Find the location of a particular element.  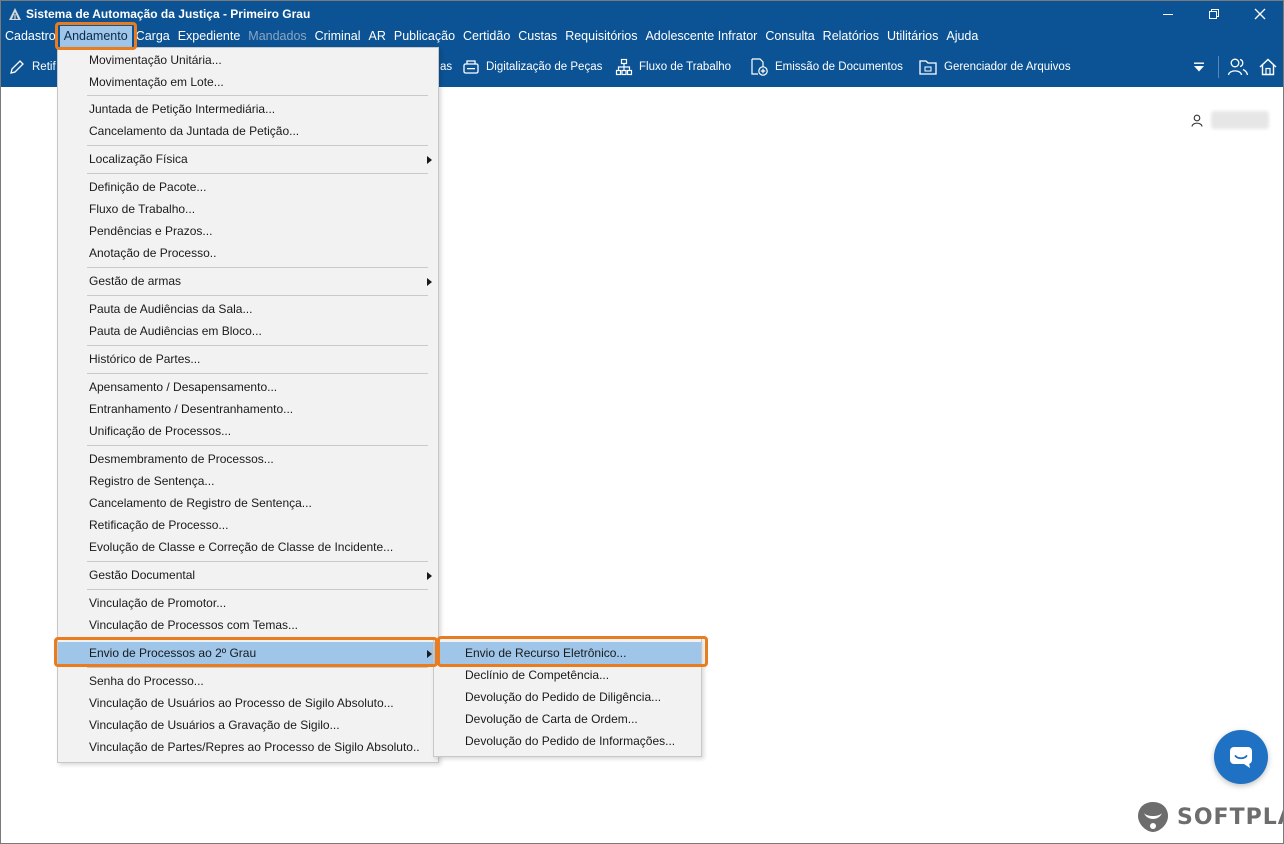

menu-option-envio-processos-2-grau: Envio de Processos ao 2º Grau is located at coordinates (248, 653).